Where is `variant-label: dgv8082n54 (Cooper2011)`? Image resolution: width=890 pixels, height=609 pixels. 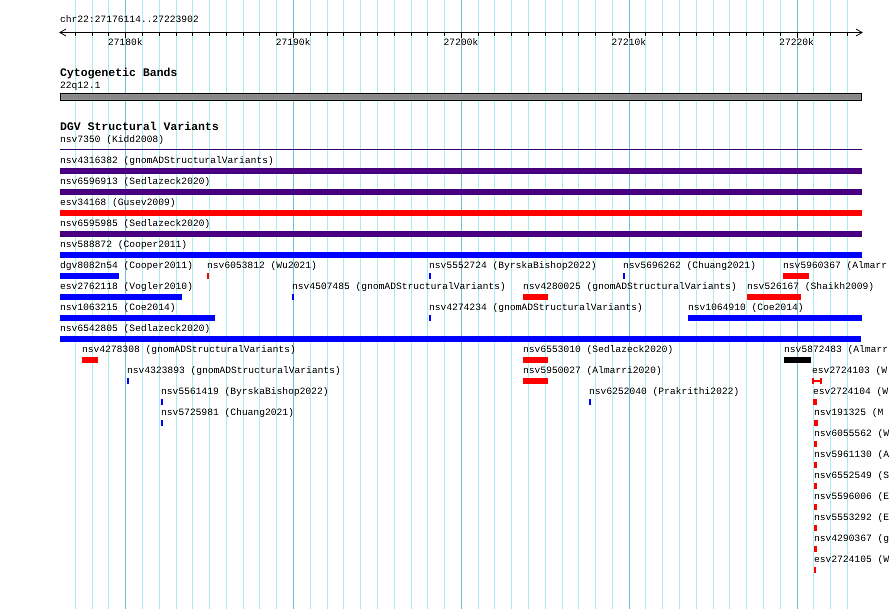
variant-label: dgv8082n54 (Cooper2011) is located at coordinates (126, 265).